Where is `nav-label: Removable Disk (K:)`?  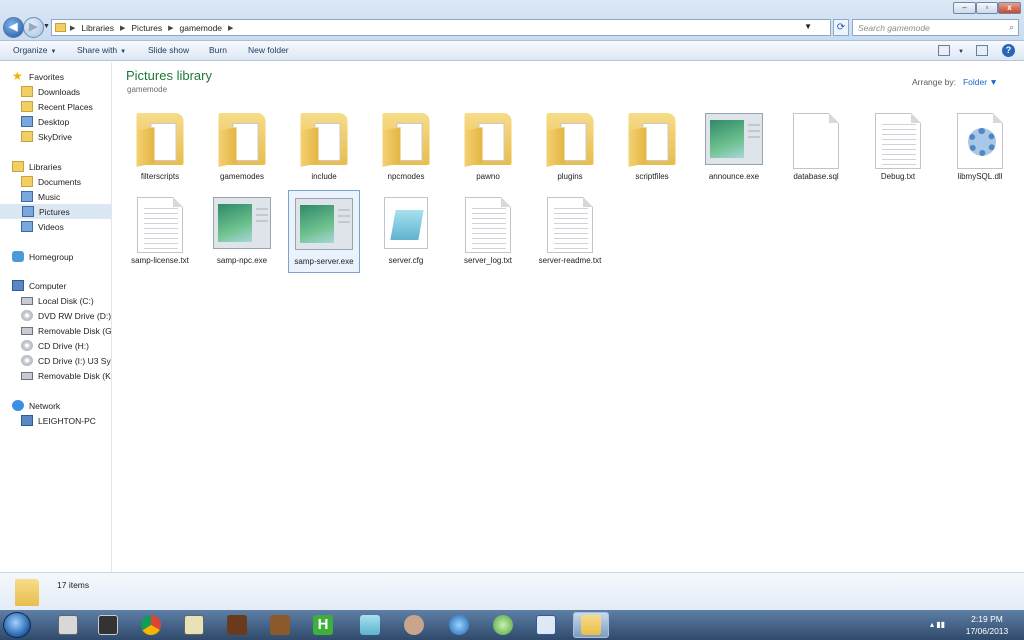 nav-label: Removable Disk (K:) is located at coordinates (75, 375).